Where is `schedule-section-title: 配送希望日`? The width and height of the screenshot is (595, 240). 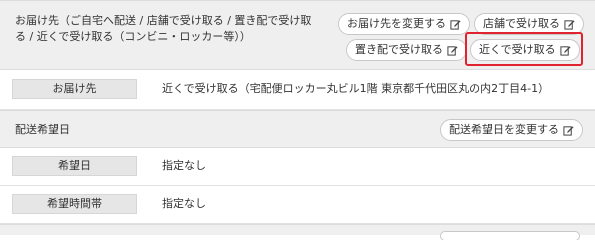 schedule-section-title: 配送希望日 is located at coordinates (42, 129).